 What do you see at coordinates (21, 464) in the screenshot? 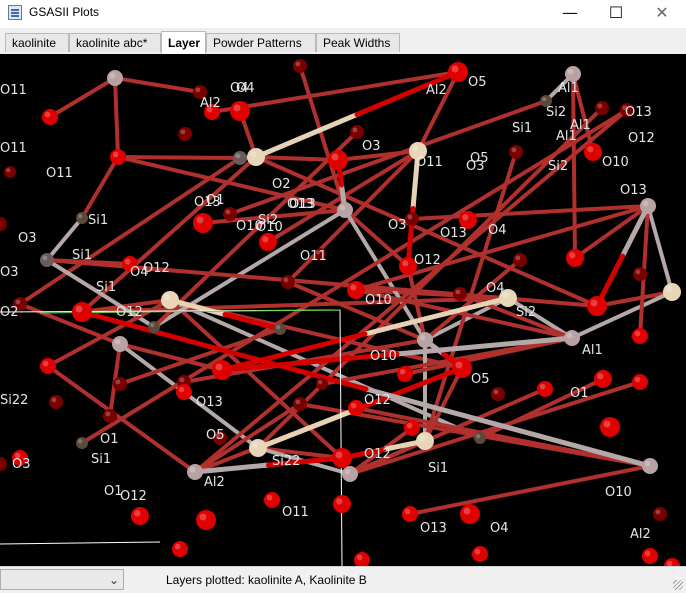
I see `atom-label: O3` at bounding box center [21, 464].